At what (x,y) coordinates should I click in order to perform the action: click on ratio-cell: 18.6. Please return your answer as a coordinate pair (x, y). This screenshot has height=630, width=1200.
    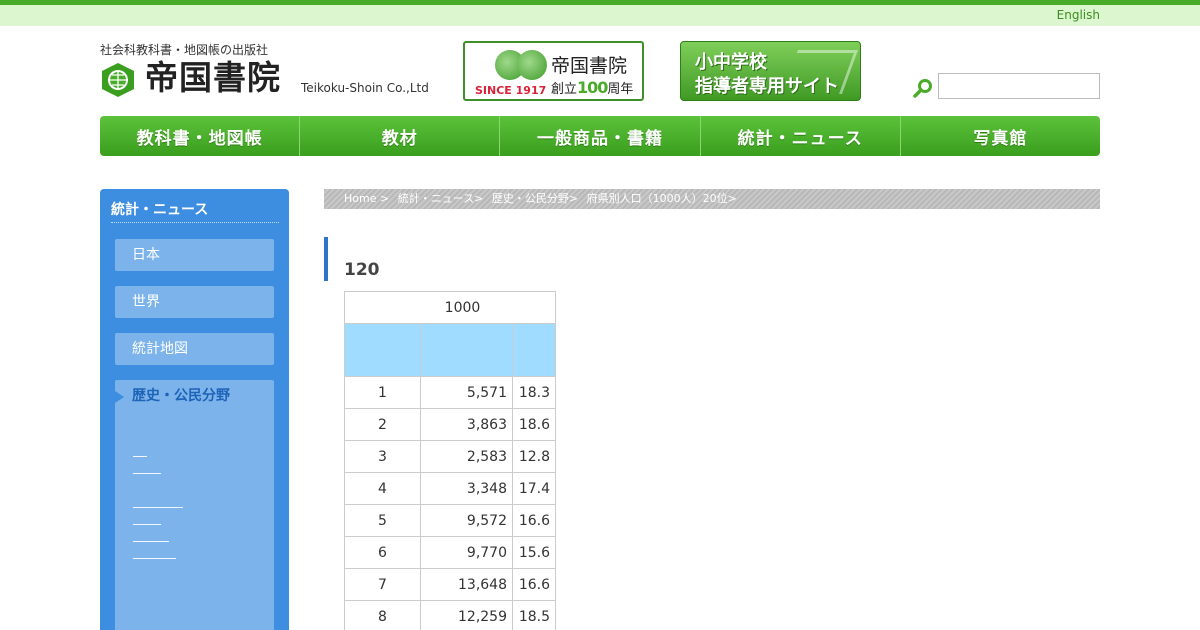
    Looking at the image, I should click on (534, 424).